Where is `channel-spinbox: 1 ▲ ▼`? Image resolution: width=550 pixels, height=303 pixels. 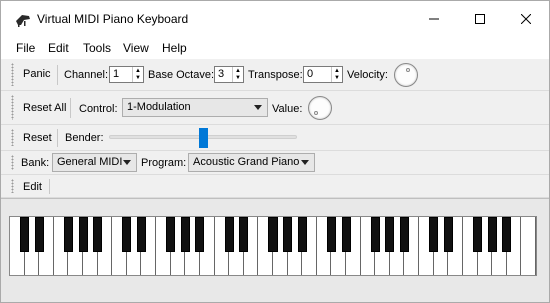 channel-spinbox: 1 ▲ ▼ is located at coordinates (126, 74).